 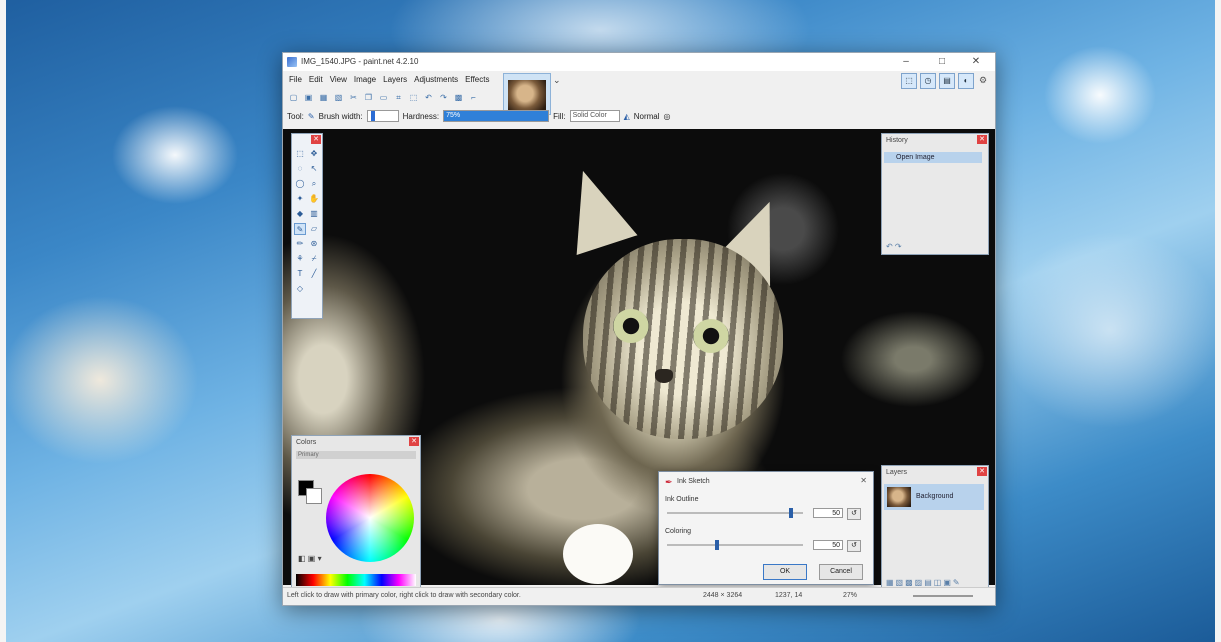 What do you see at coordinates (458, 97) in the screenshot?
I see `grid-icon: ▩` at bounding box center [458, 97].